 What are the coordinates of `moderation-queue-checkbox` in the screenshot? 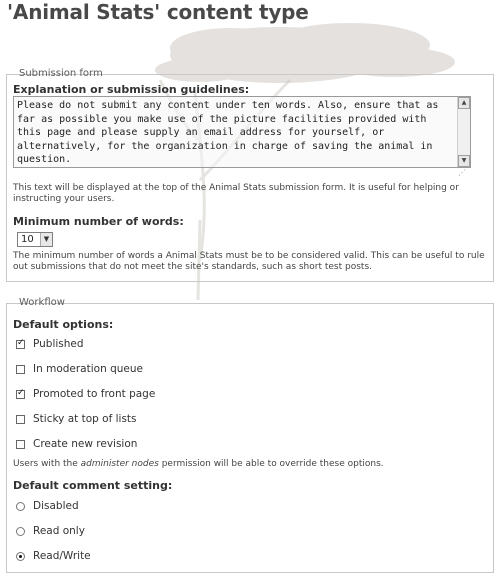 It's located at (20, 369).